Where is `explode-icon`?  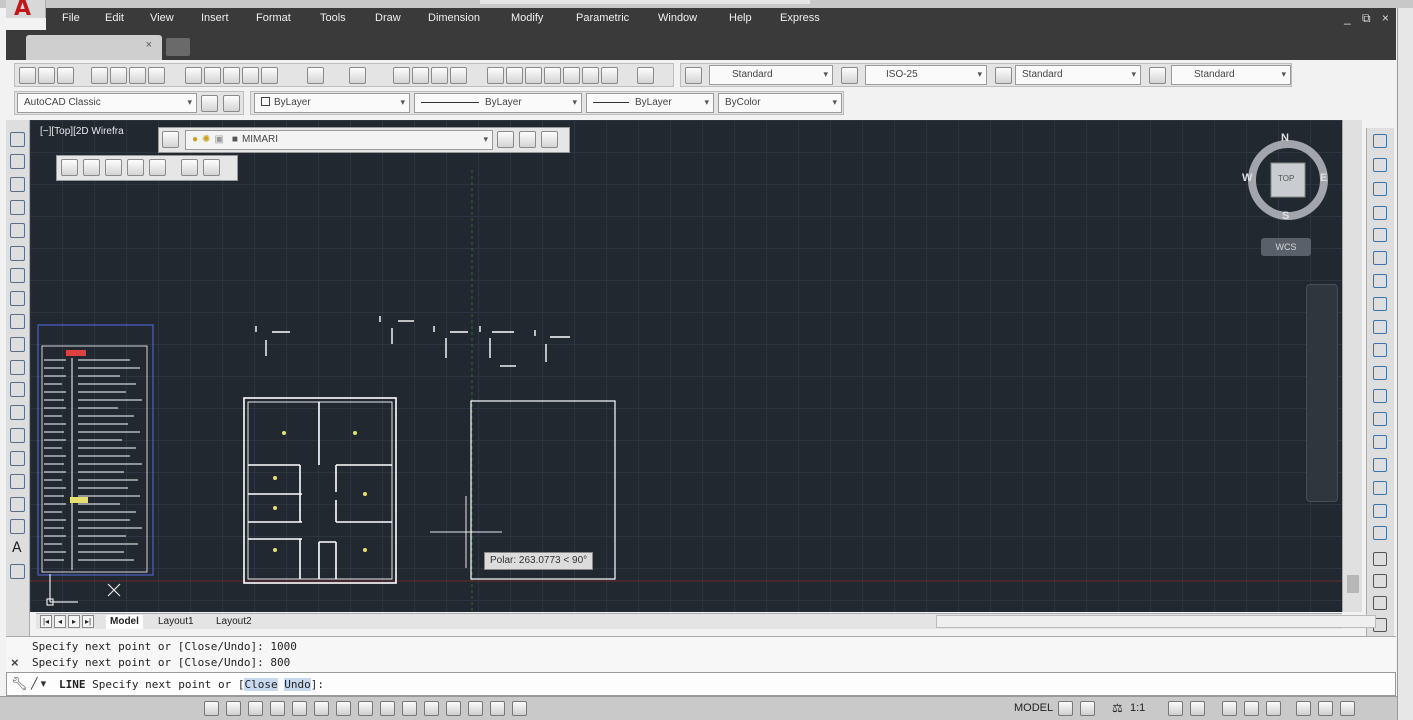
explode-icon is located at coordinates (1380, 533).